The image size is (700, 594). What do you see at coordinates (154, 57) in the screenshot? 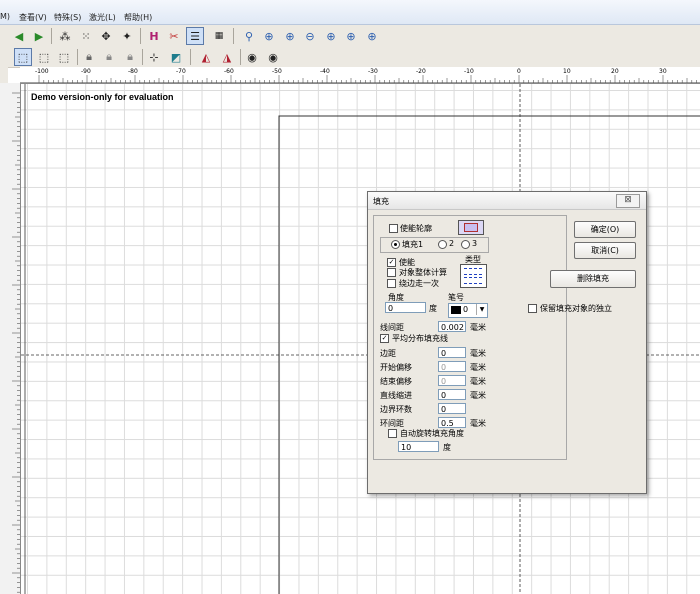
I see `align-icon: ⊹` at bounding box center [154, 57].